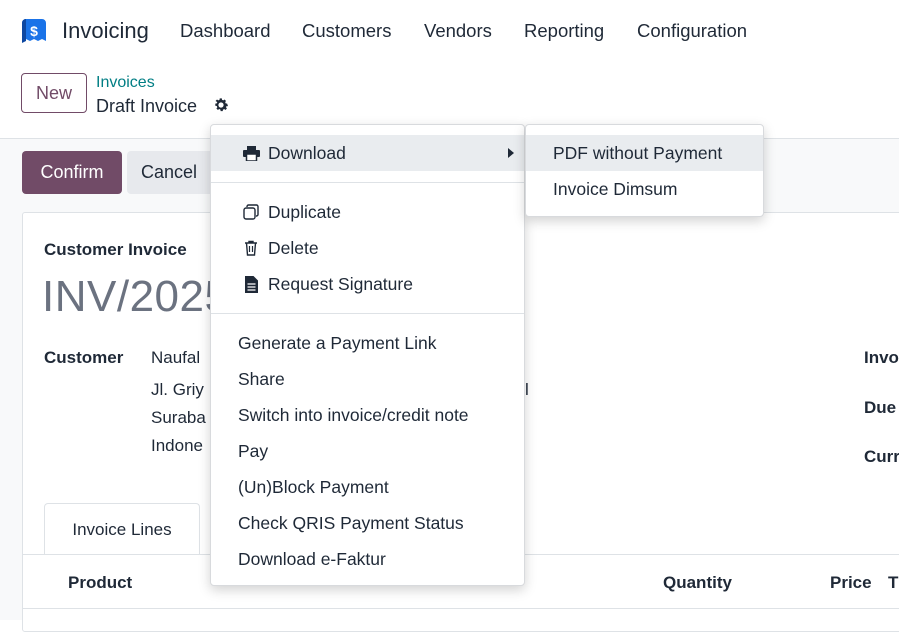 The height and width of the screenshot is (632, 899). What do you see at coordinates (105, 31) in the screenshot?
I see `app-title: Invoicing` at bounding box center [105, 31].